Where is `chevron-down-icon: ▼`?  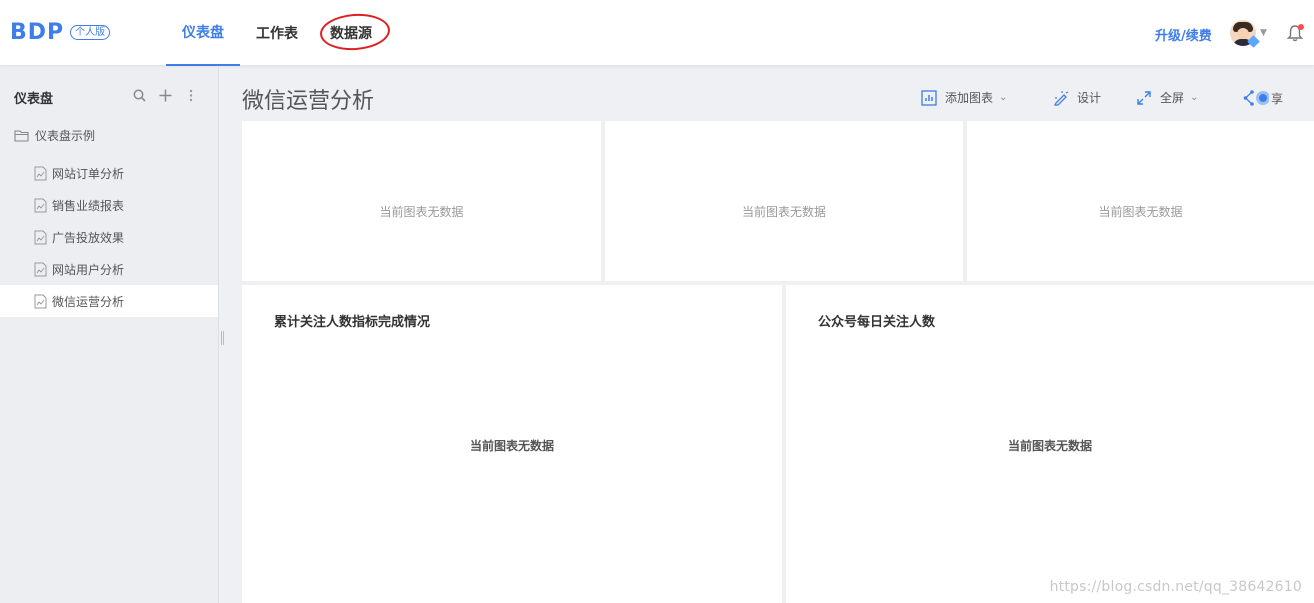
chevron-down-icon: ▼ is located at coordinates (1263, 33).